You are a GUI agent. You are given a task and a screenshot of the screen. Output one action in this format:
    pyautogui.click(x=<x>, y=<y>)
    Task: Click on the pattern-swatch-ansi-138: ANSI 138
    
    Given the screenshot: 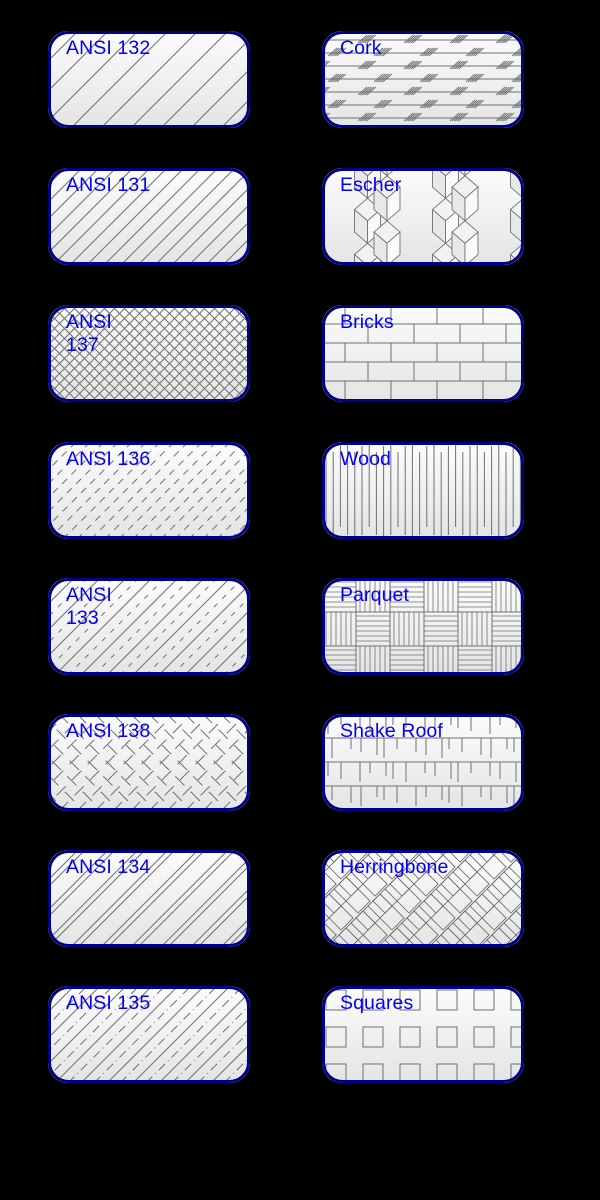 What is the action you would take?
    pyautogui.click(x=149, y=762)
    